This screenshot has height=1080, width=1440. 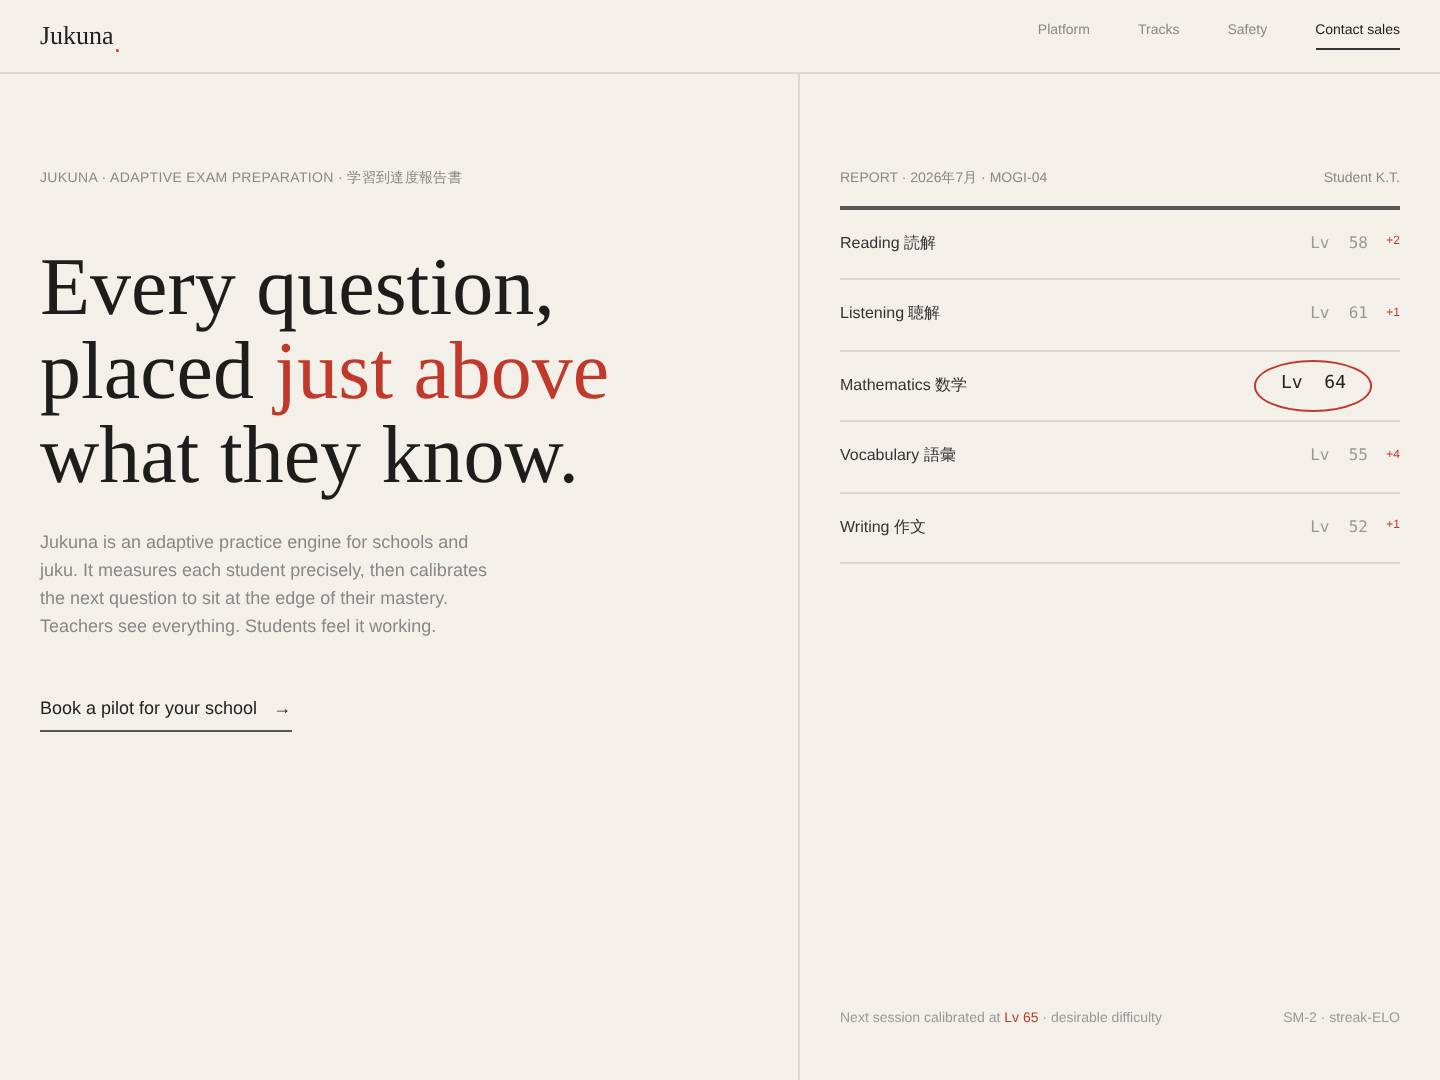 What do you see at coordinates (898, 456) in the screenshot?
I see `subject-label: Vocabulary 語彙` at bounding box center [898, 456].